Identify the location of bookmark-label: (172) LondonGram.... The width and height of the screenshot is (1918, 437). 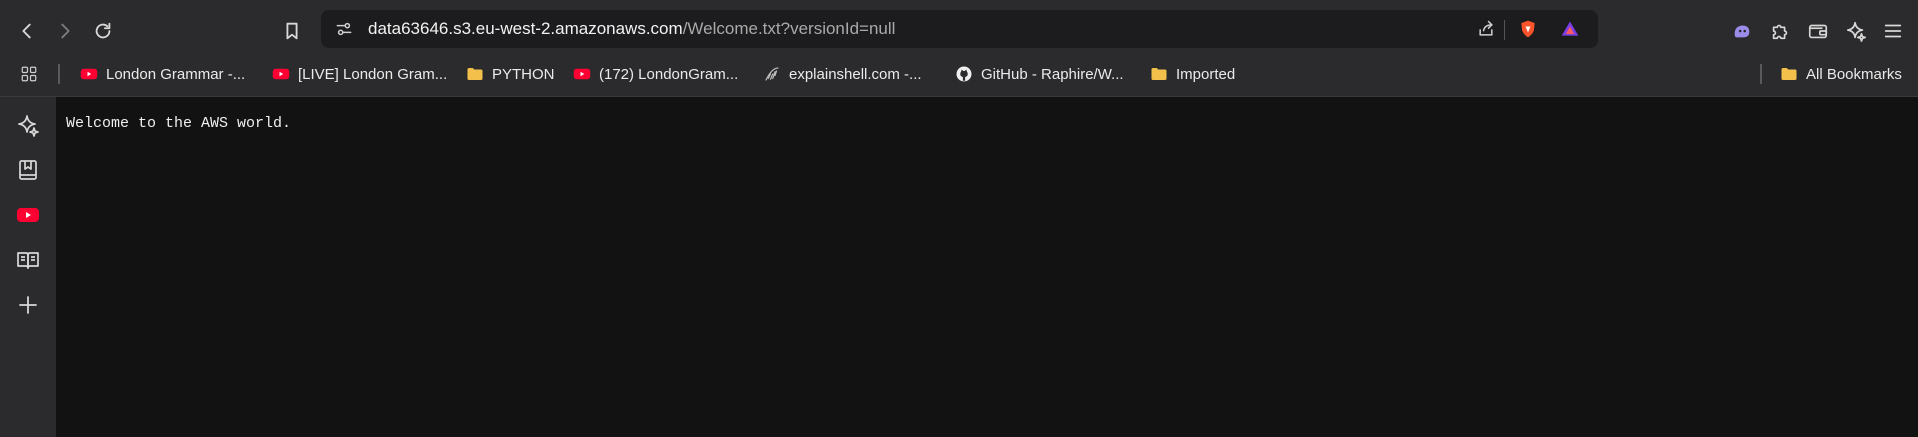
(669, 74).